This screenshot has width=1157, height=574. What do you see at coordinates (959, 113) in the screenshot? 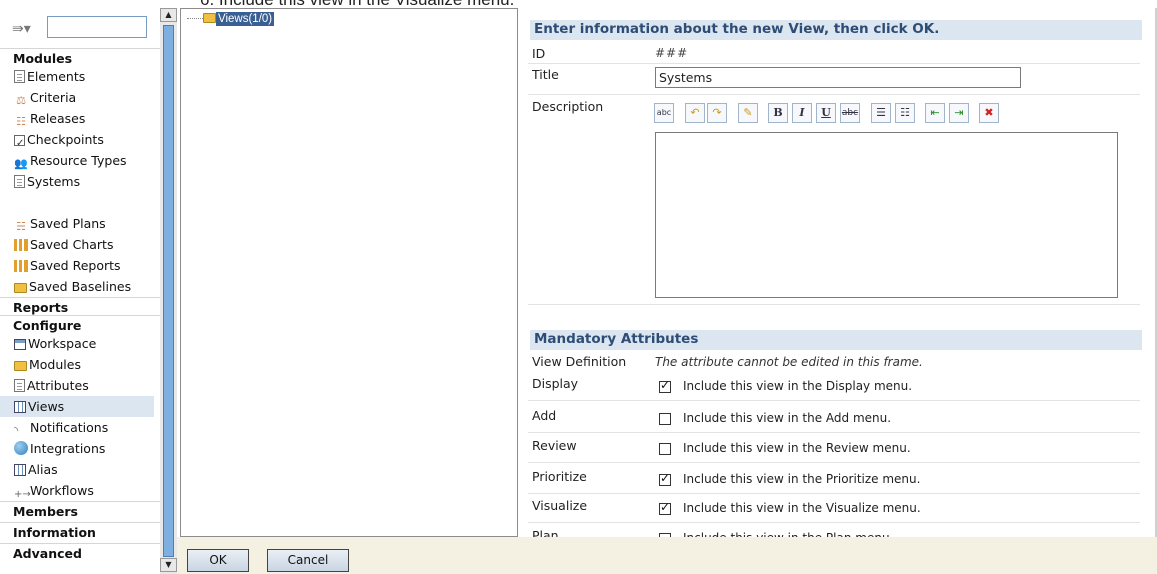
I see `indent-icon: ⇥` at bounding box center [959, 113].